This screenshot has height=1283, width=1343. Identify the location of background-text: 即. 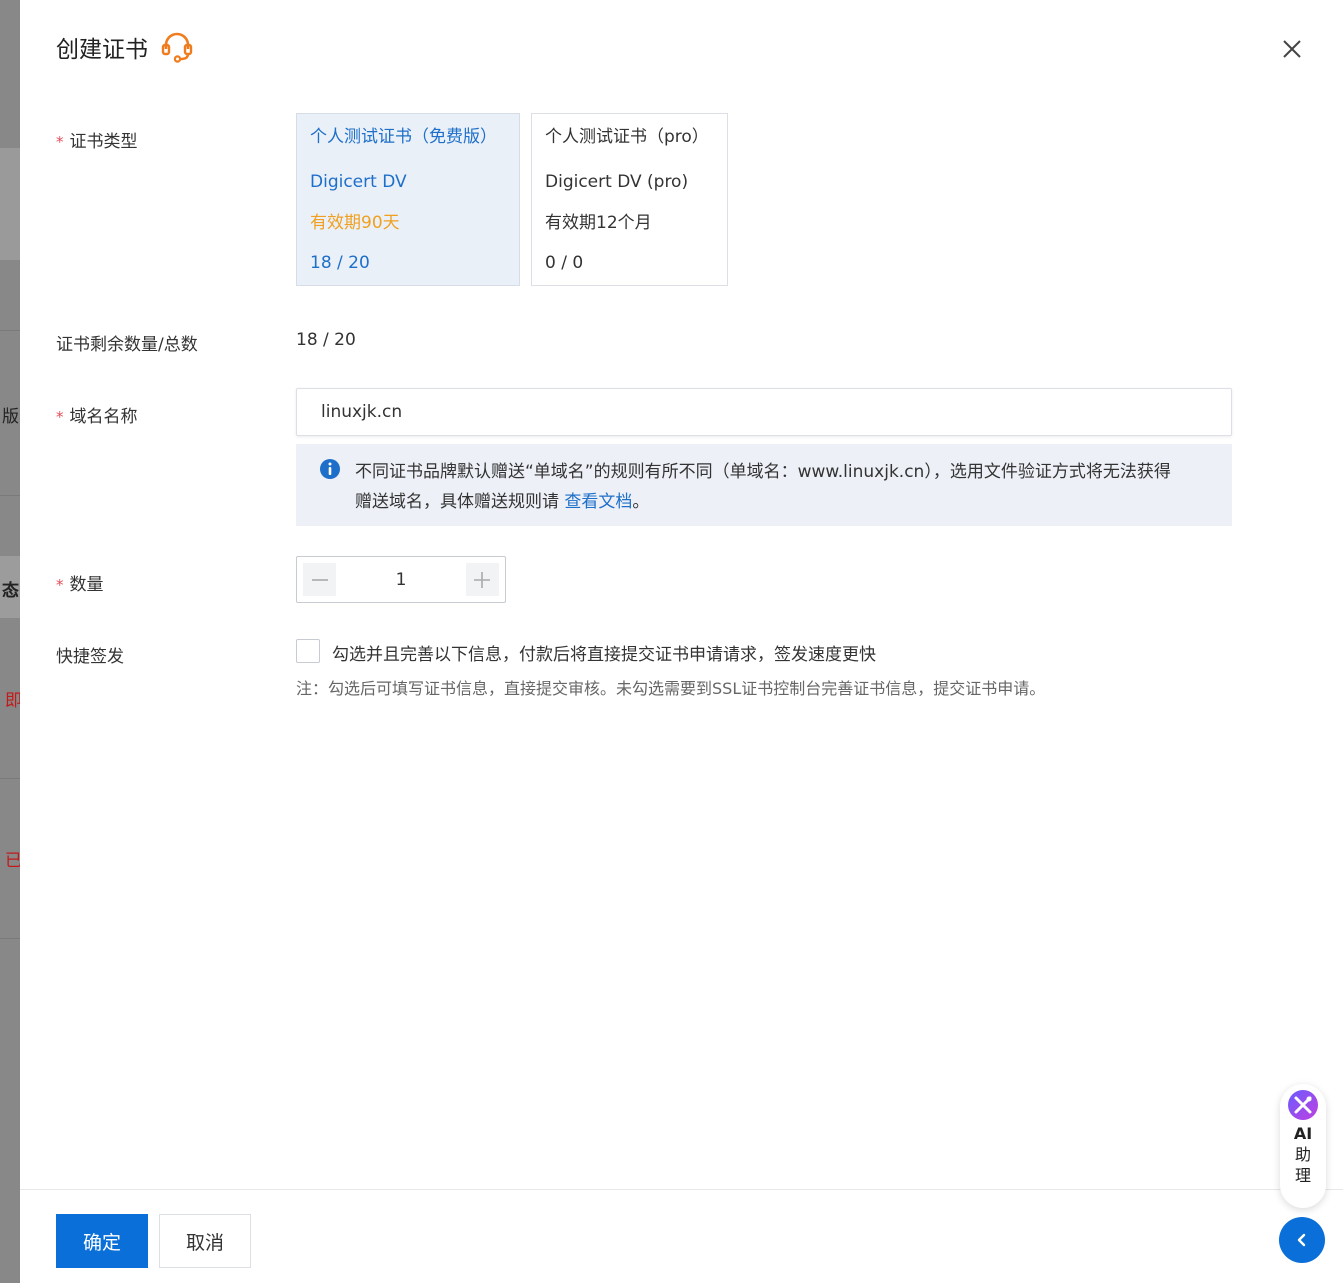
(12, 701).